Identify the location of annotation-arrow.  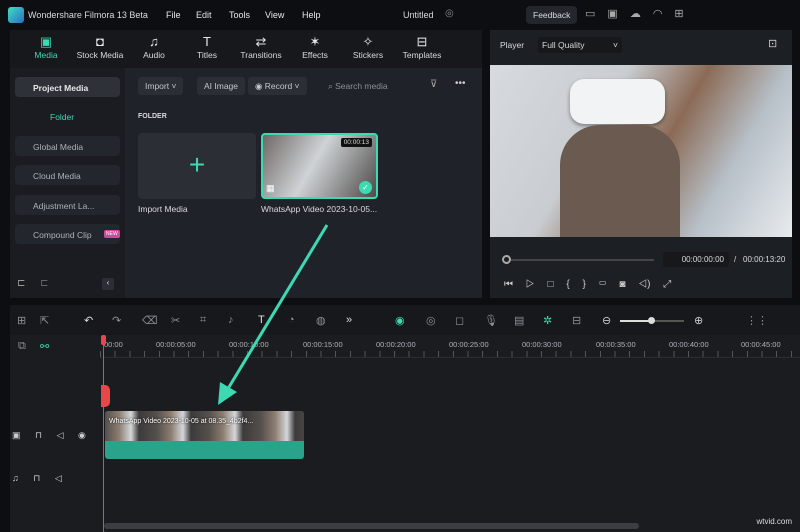
(273, 314).